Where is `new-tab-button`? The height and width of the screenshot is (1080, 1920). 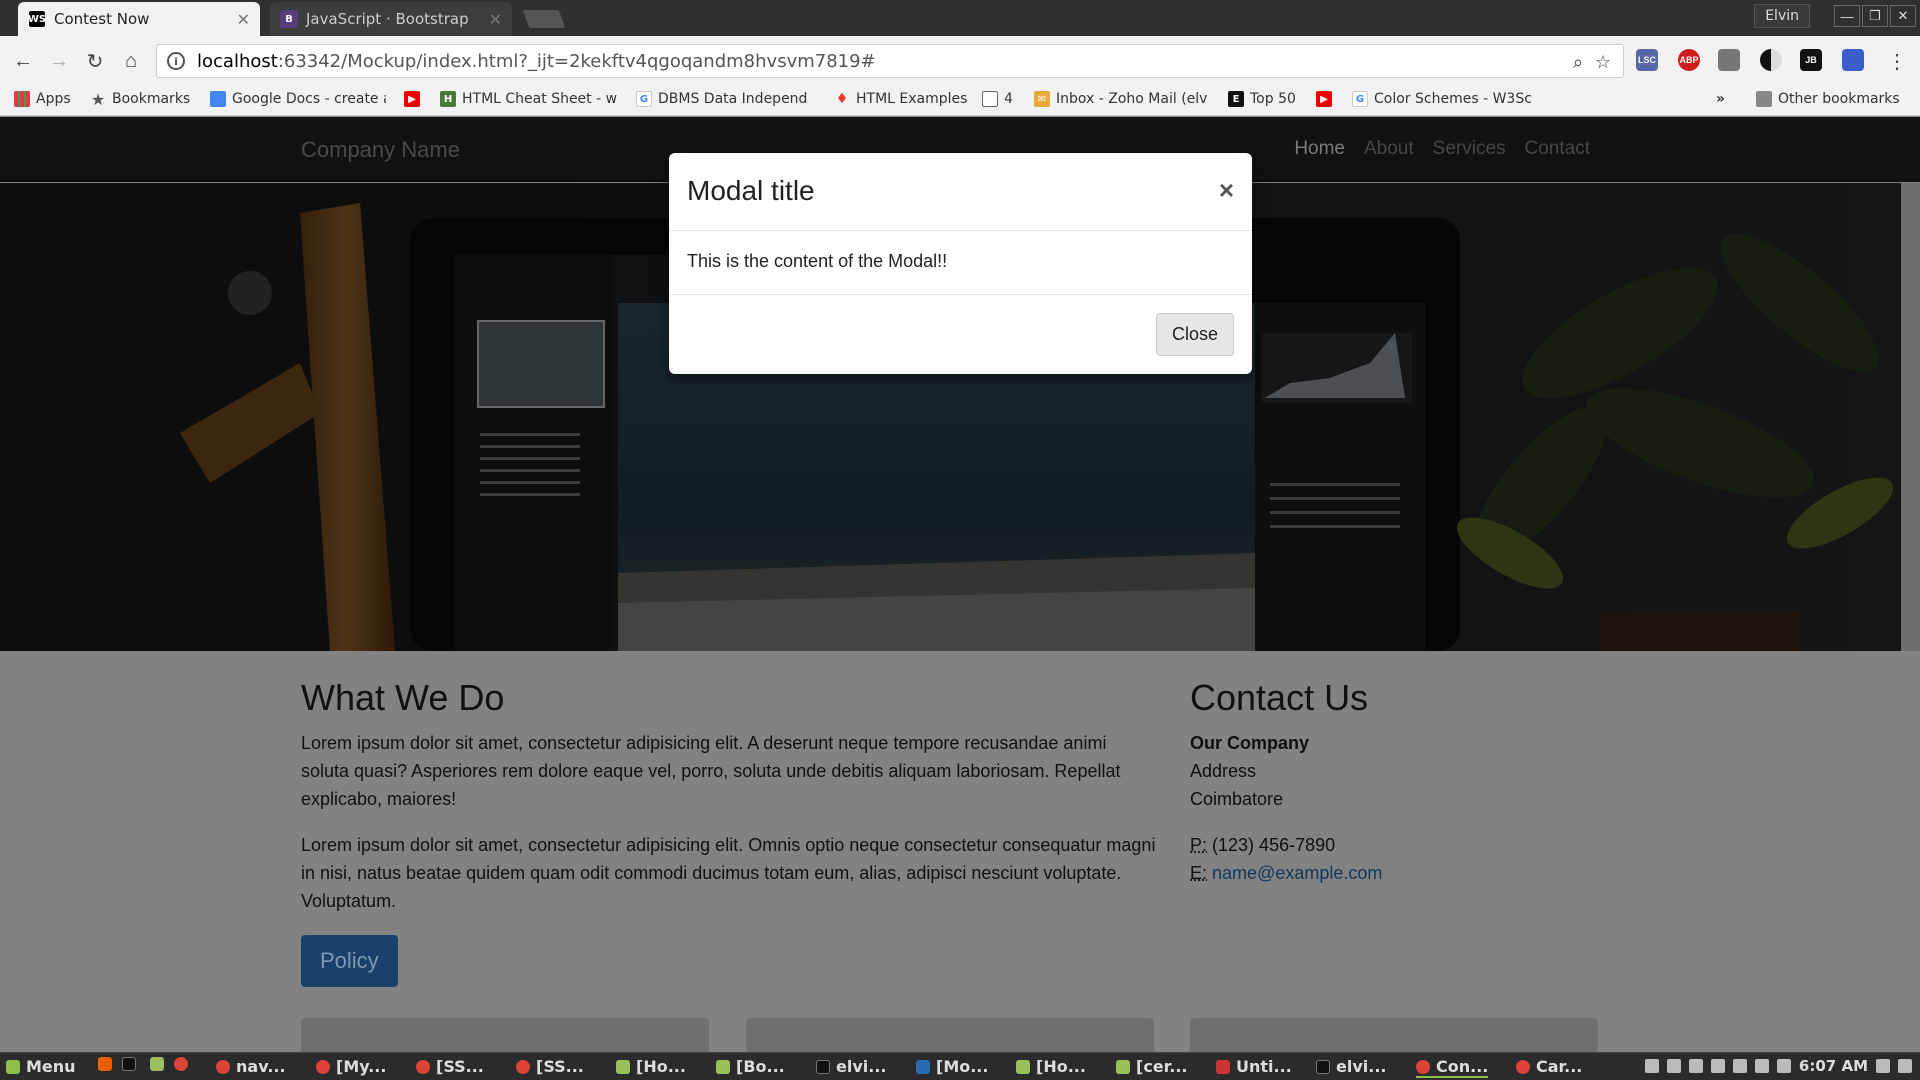
new-tab-button is located at coordinates (544, 19).